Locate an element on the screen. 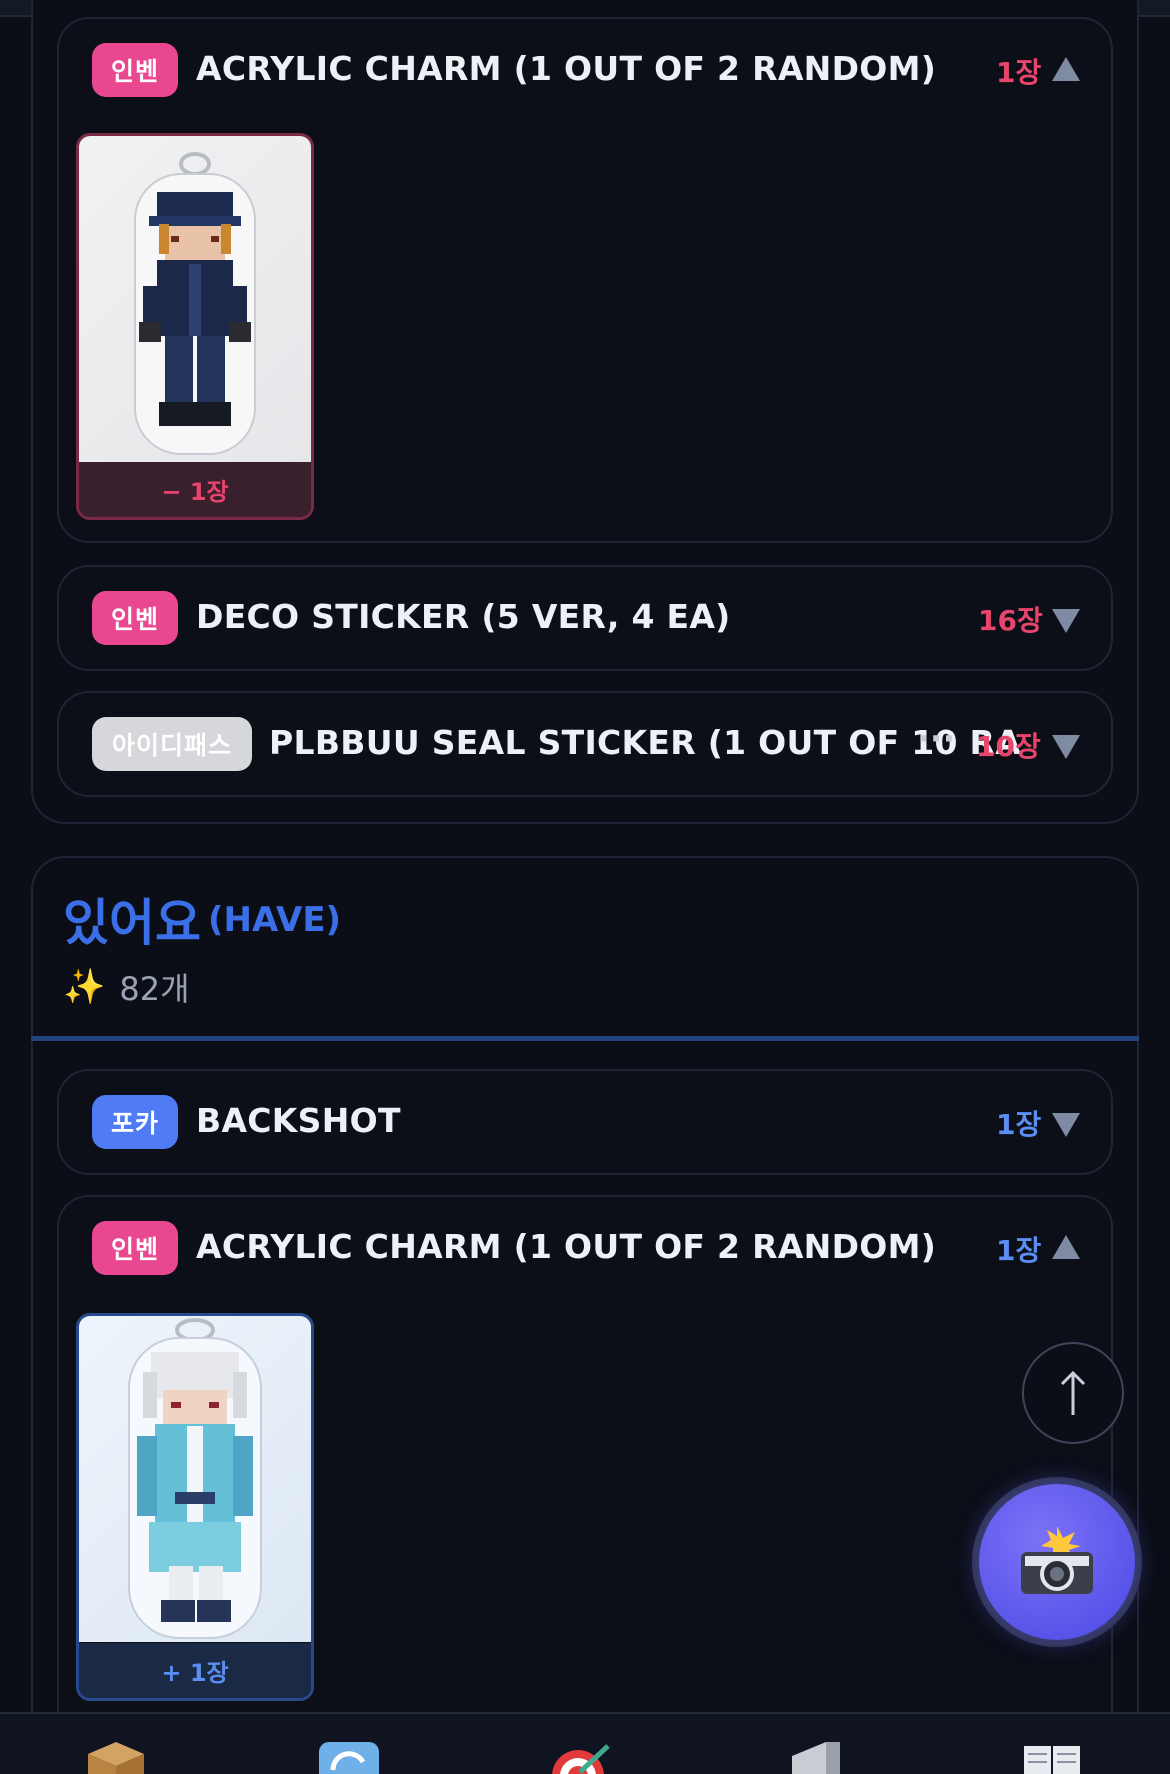 This screenshot has width=1170, height=1774. section-title: 있어요 is located at coordinates (132, 923).